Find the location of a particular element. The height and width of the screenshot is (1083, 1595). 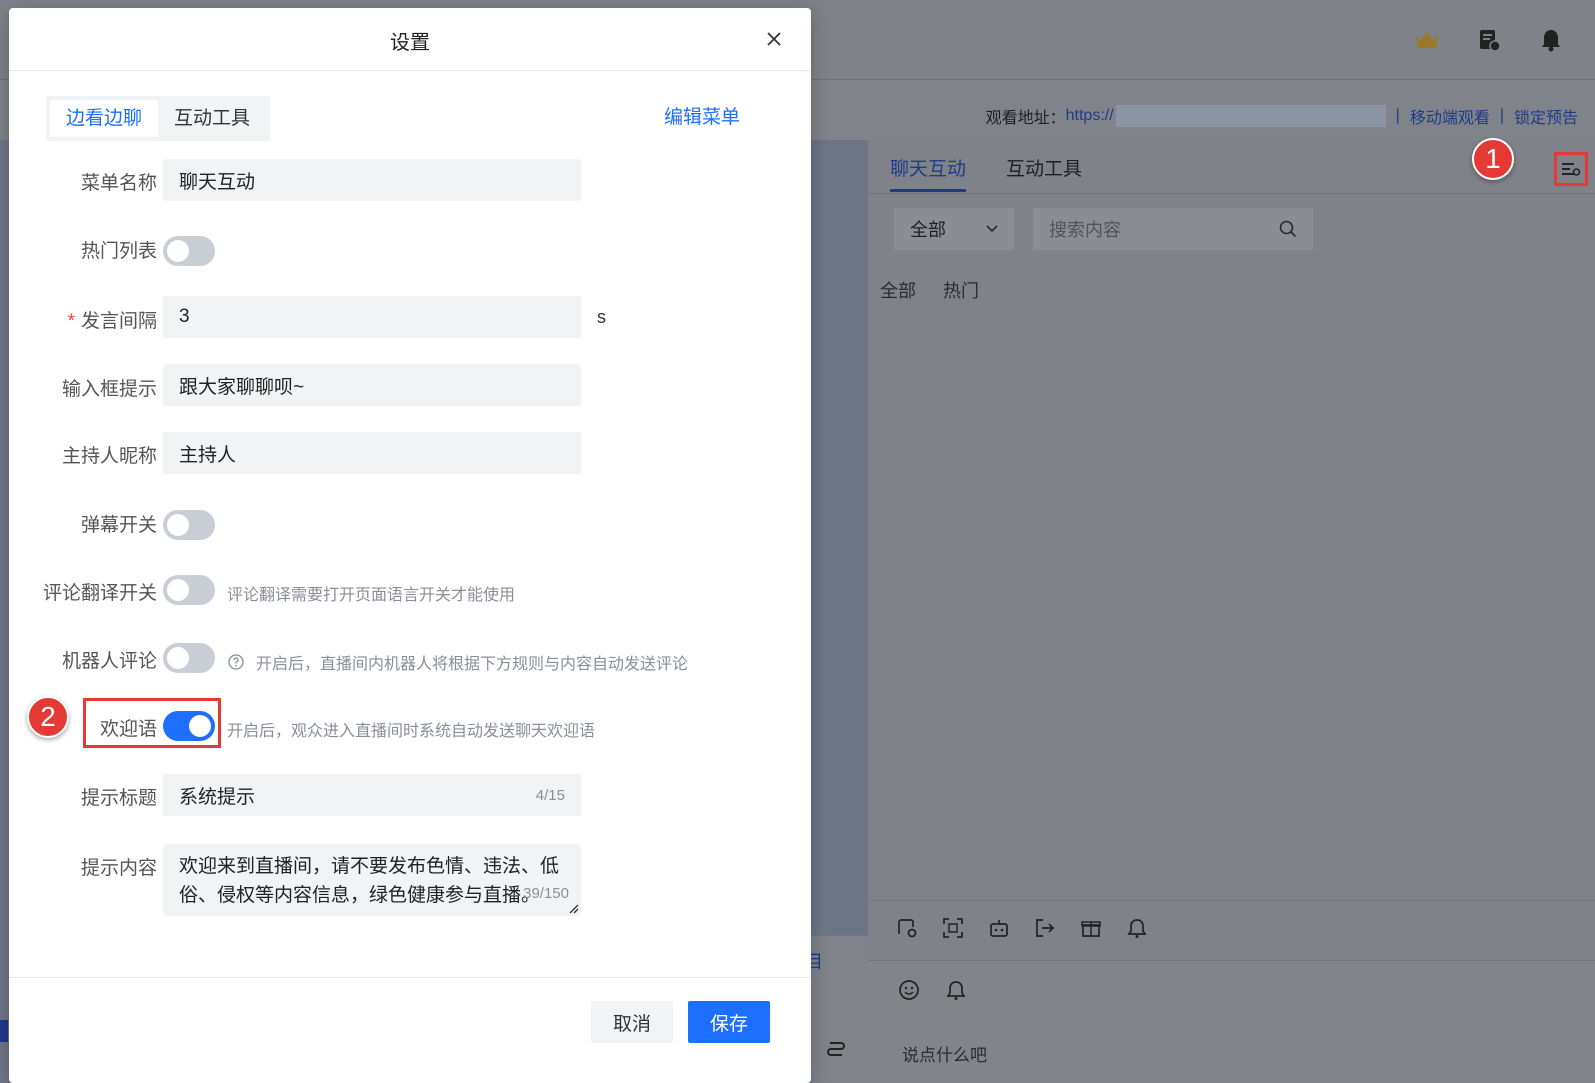

tip-title-input: 系统提示 4/15 is located at coordinates (372, 795).